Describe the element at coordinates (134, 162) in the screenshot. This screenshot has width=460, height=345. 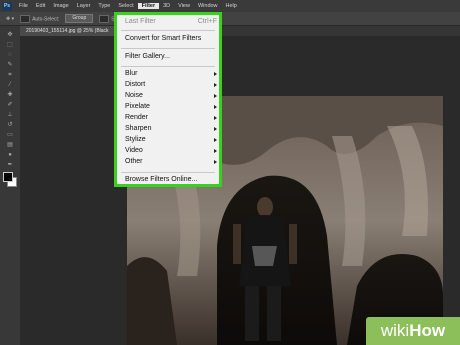
I see `menu-item-other: Other` at that location.